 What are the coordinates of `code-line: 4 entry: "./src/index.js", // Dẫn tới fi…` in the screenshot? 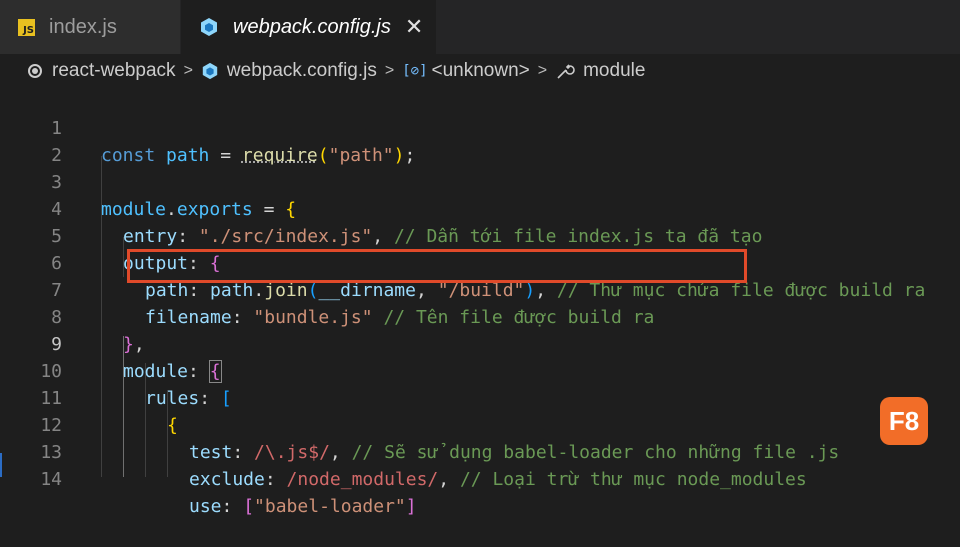 It's located at (480, 182).